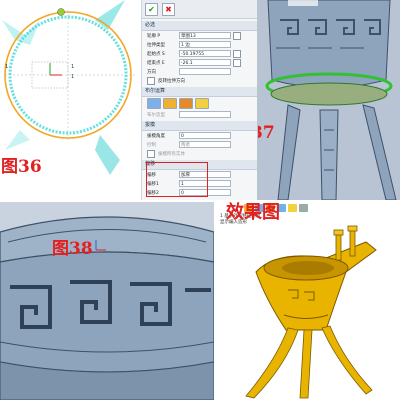  What do you see at coordinates (151, 153) in the screenshot?
I see `draft-checkbox` at bounding box center [151, 153].